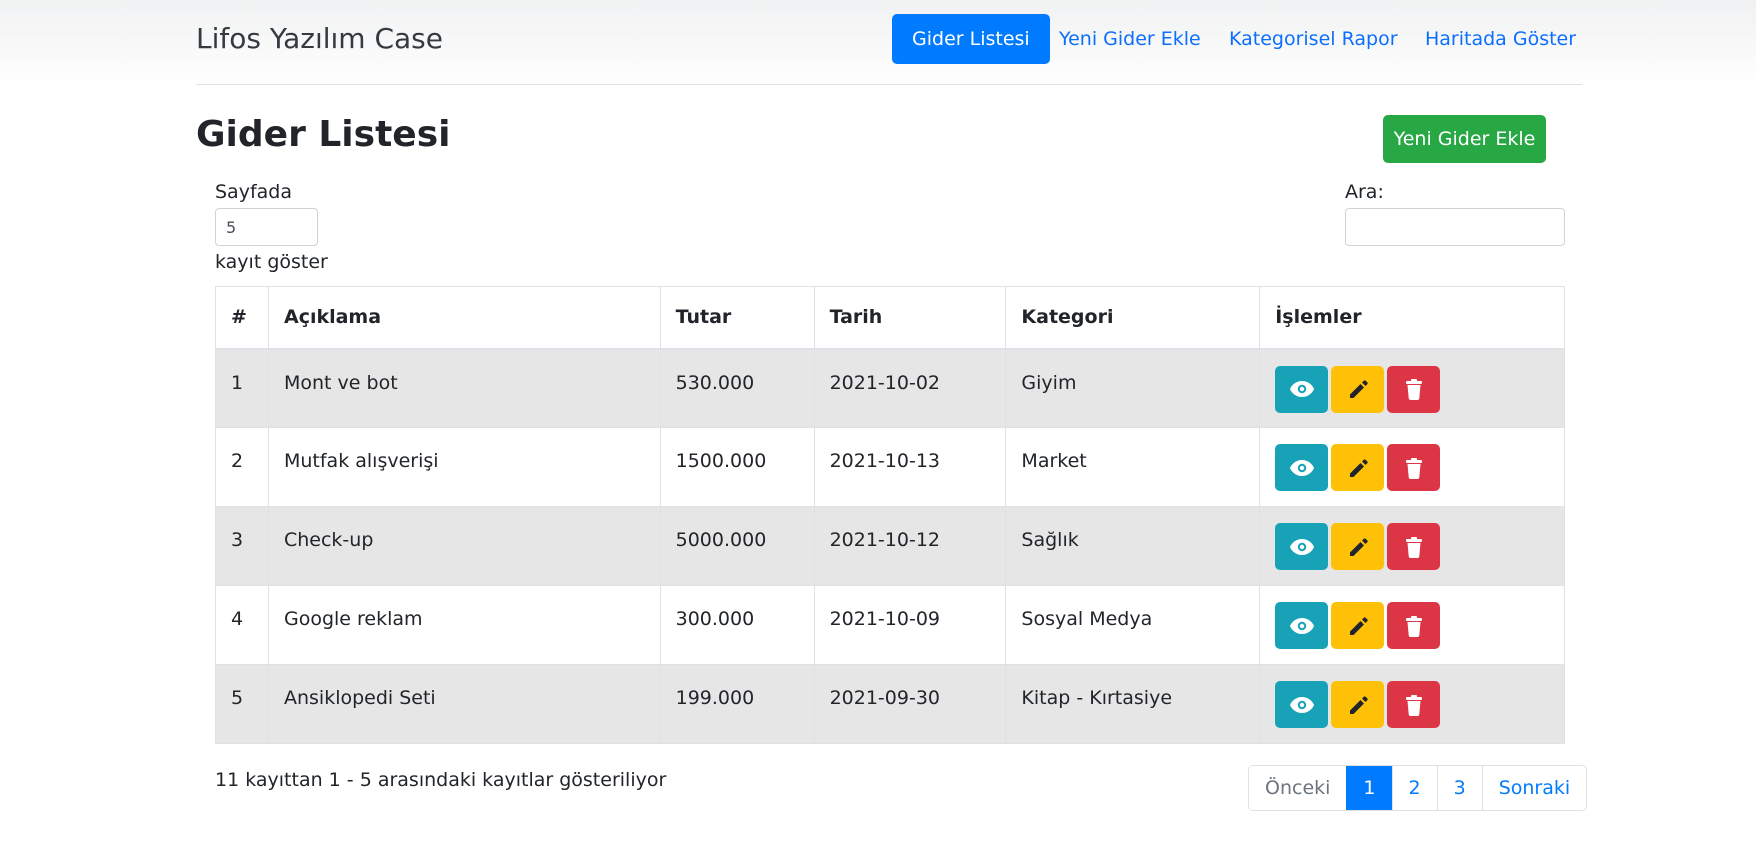 Image resolution: width=1756 pixels, height=844 pixels. Describe the element at coordinates (1133, 318) in the screenshot. I see `header-category: Kategori` at that location.